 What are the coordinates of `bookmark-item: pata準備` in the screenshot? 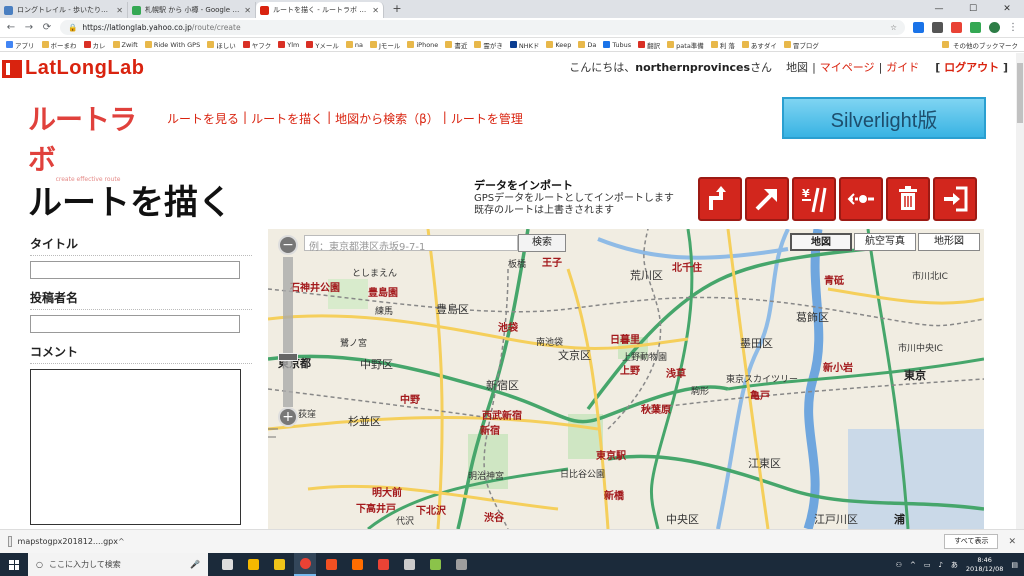 It's located at (685, 45).